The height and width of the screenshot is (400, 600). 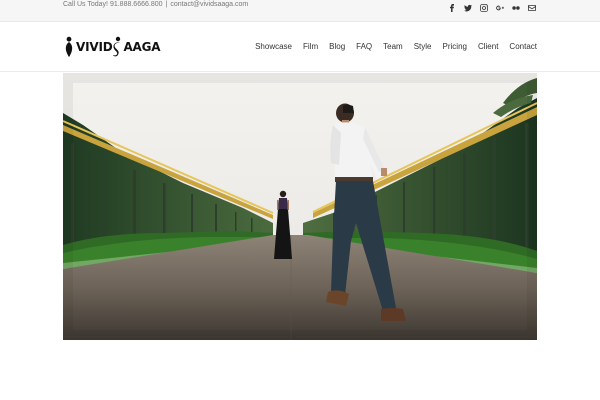 What do you see at coordinates (484, 8) in the screenshot?
I see `instagram-icon` at bounding box center [484, 8].